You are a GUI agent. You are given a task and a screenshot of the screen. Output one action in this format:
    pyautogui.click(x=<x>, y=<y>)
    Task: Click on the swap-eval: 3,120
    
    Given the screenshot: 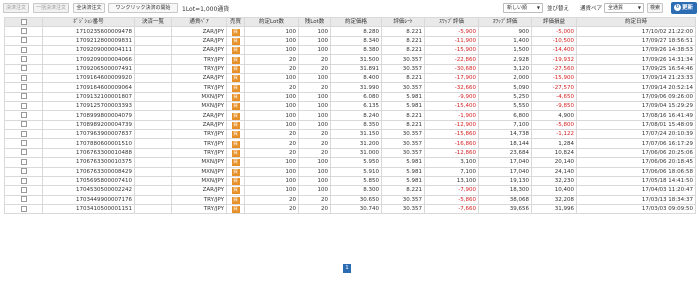 What is the action you would take?
    pyautogui.click(x=505, y=69)
    